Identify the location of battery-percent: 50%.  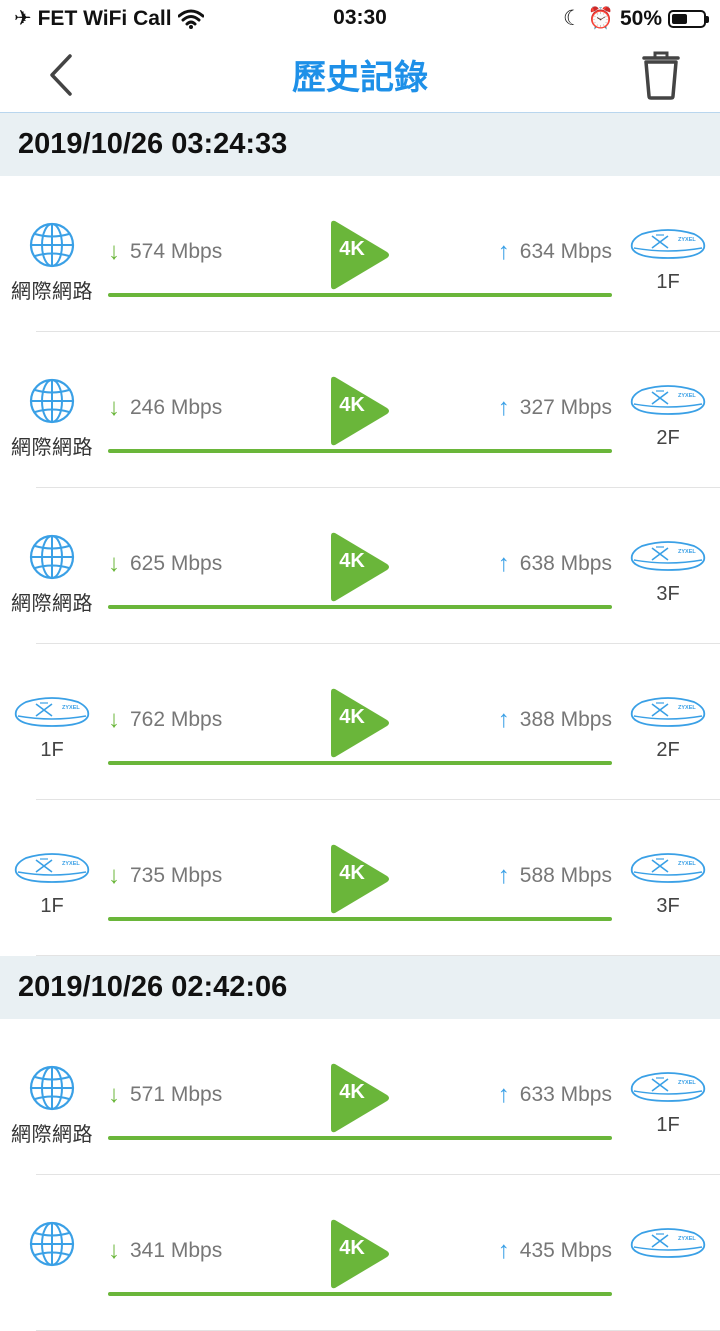
(640, 18).